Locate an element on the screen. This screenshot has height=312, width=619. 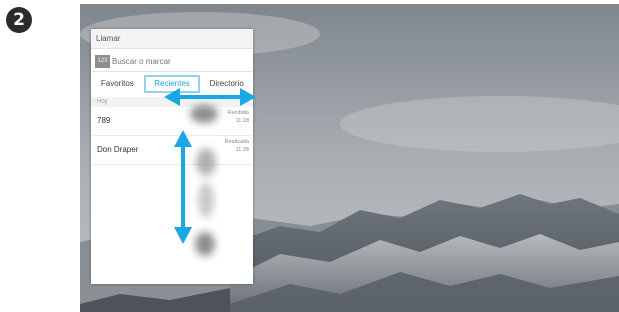
section-label-today: Hoy is located at coordinates (172, 102).